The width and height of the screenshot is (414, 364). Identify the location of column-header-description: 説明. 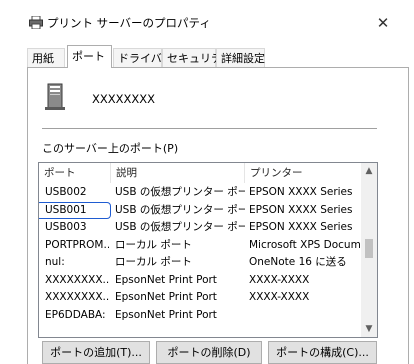
(178, 173).